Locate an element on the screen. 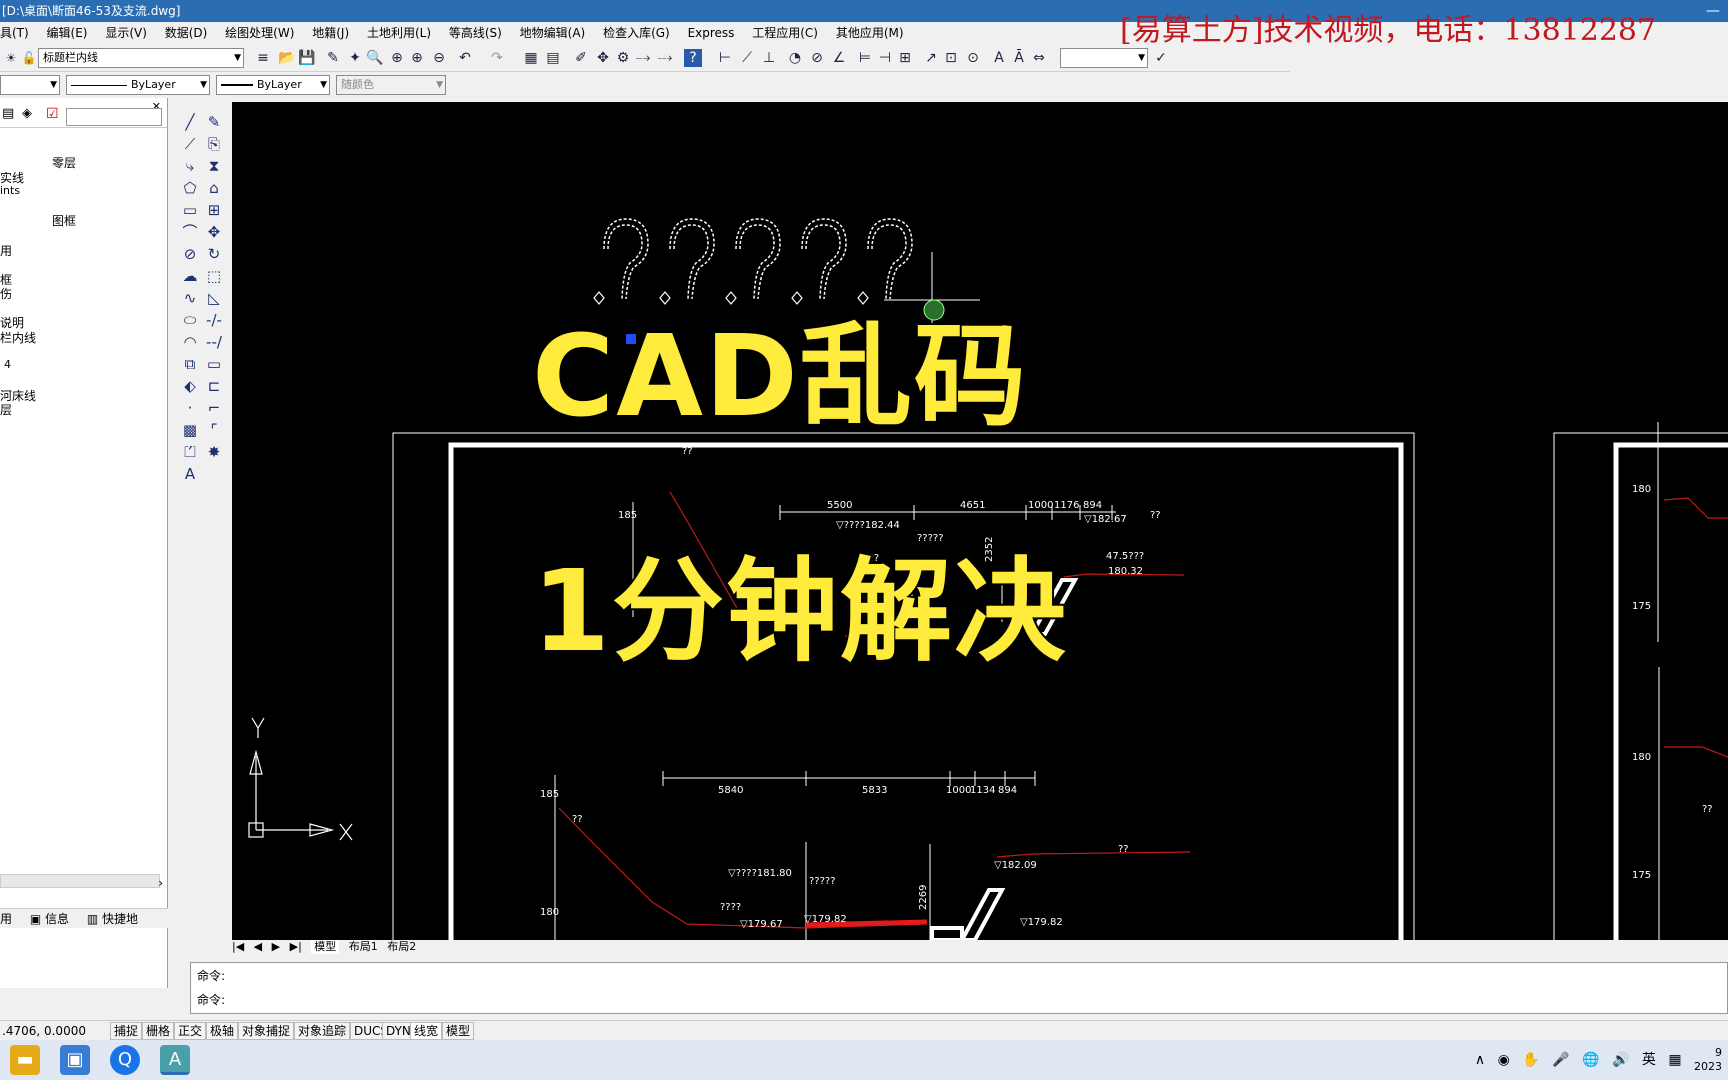  menu-check: 检查入库(G) is located at coordinates (636, 33).